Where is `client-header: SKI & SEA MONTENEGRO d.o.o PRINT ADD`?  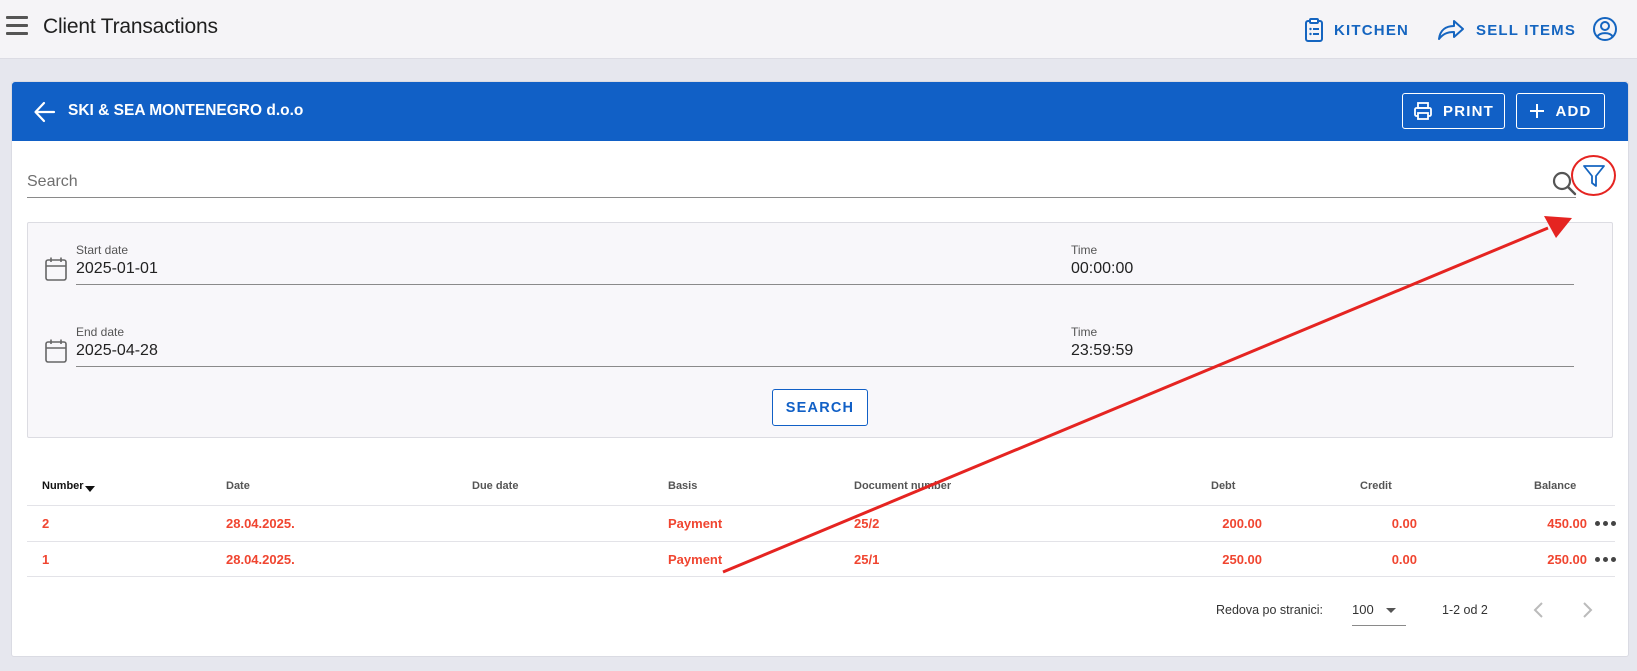 client-header: SKI & SEA MONTENEGRO d.o.o PRINT ADD is located at coordinates (820, 111).